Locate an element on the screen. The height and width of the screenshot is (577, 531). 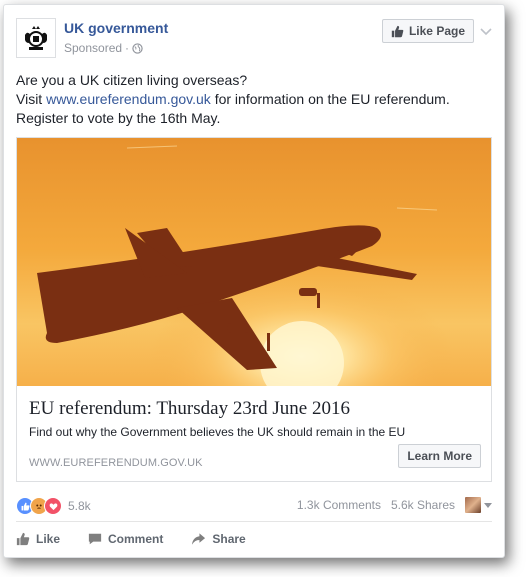
love-reaction-icon is located at coordinates (53, 506).